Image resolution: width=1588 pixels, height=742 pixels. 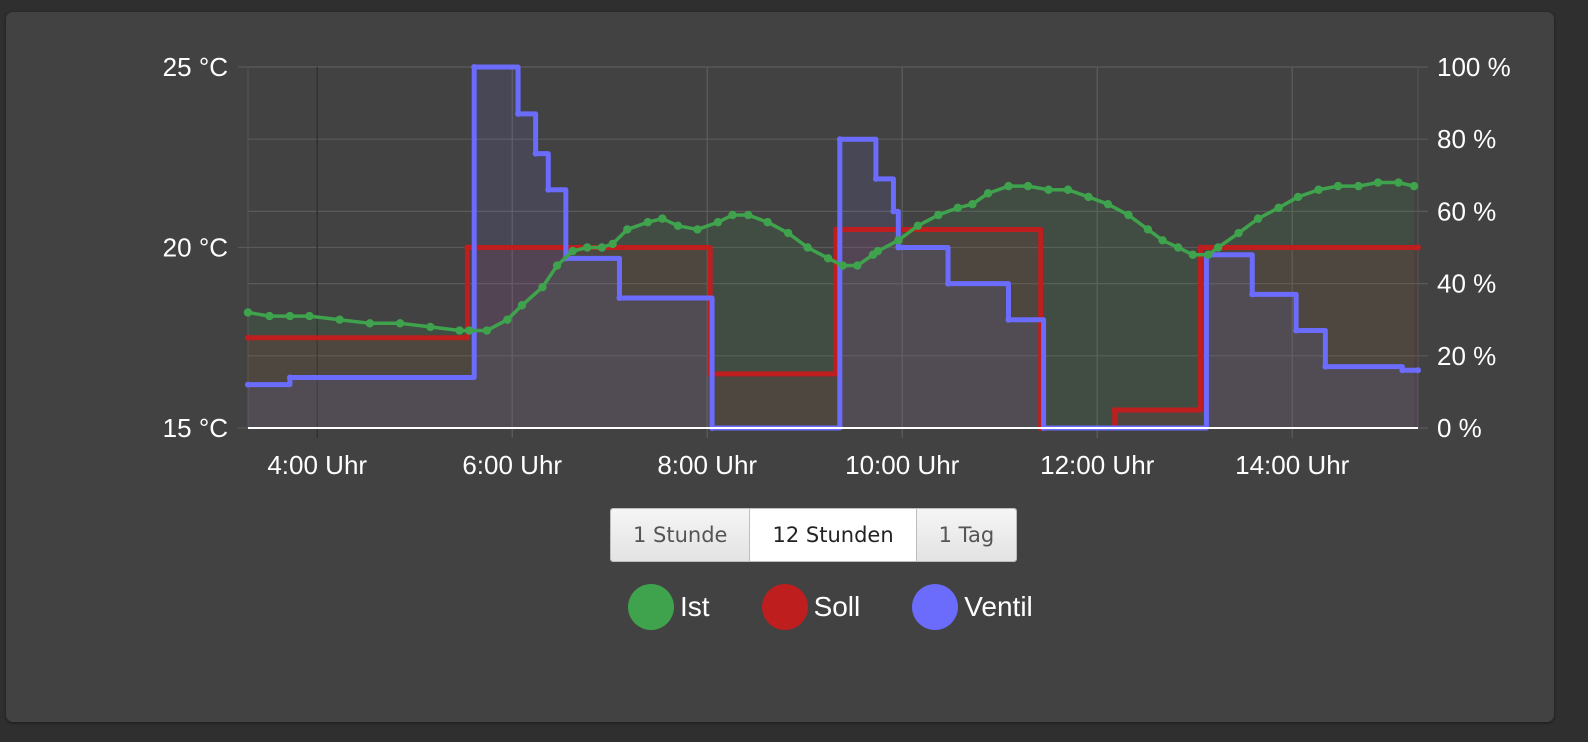 I want to click on y-right-tick-label: 40 %, so click(x=1466, y=284).